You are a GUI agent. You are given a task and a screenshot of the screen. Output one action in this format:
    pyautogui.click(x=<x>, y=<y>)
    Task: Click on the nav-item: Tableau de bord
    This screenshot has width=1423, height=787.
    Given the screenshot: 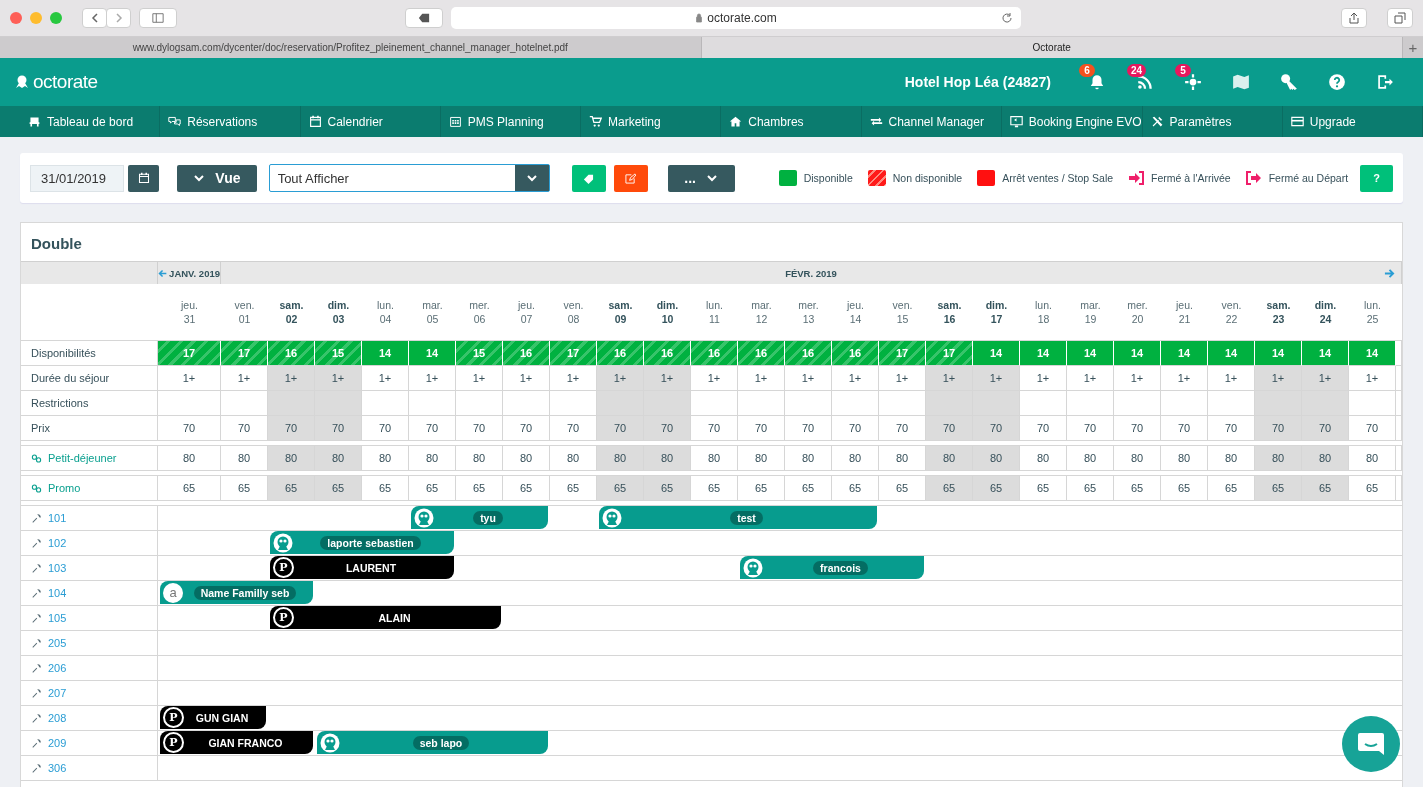 What is the action you would take?
    pyautogui.click(x=90, y=121)
    